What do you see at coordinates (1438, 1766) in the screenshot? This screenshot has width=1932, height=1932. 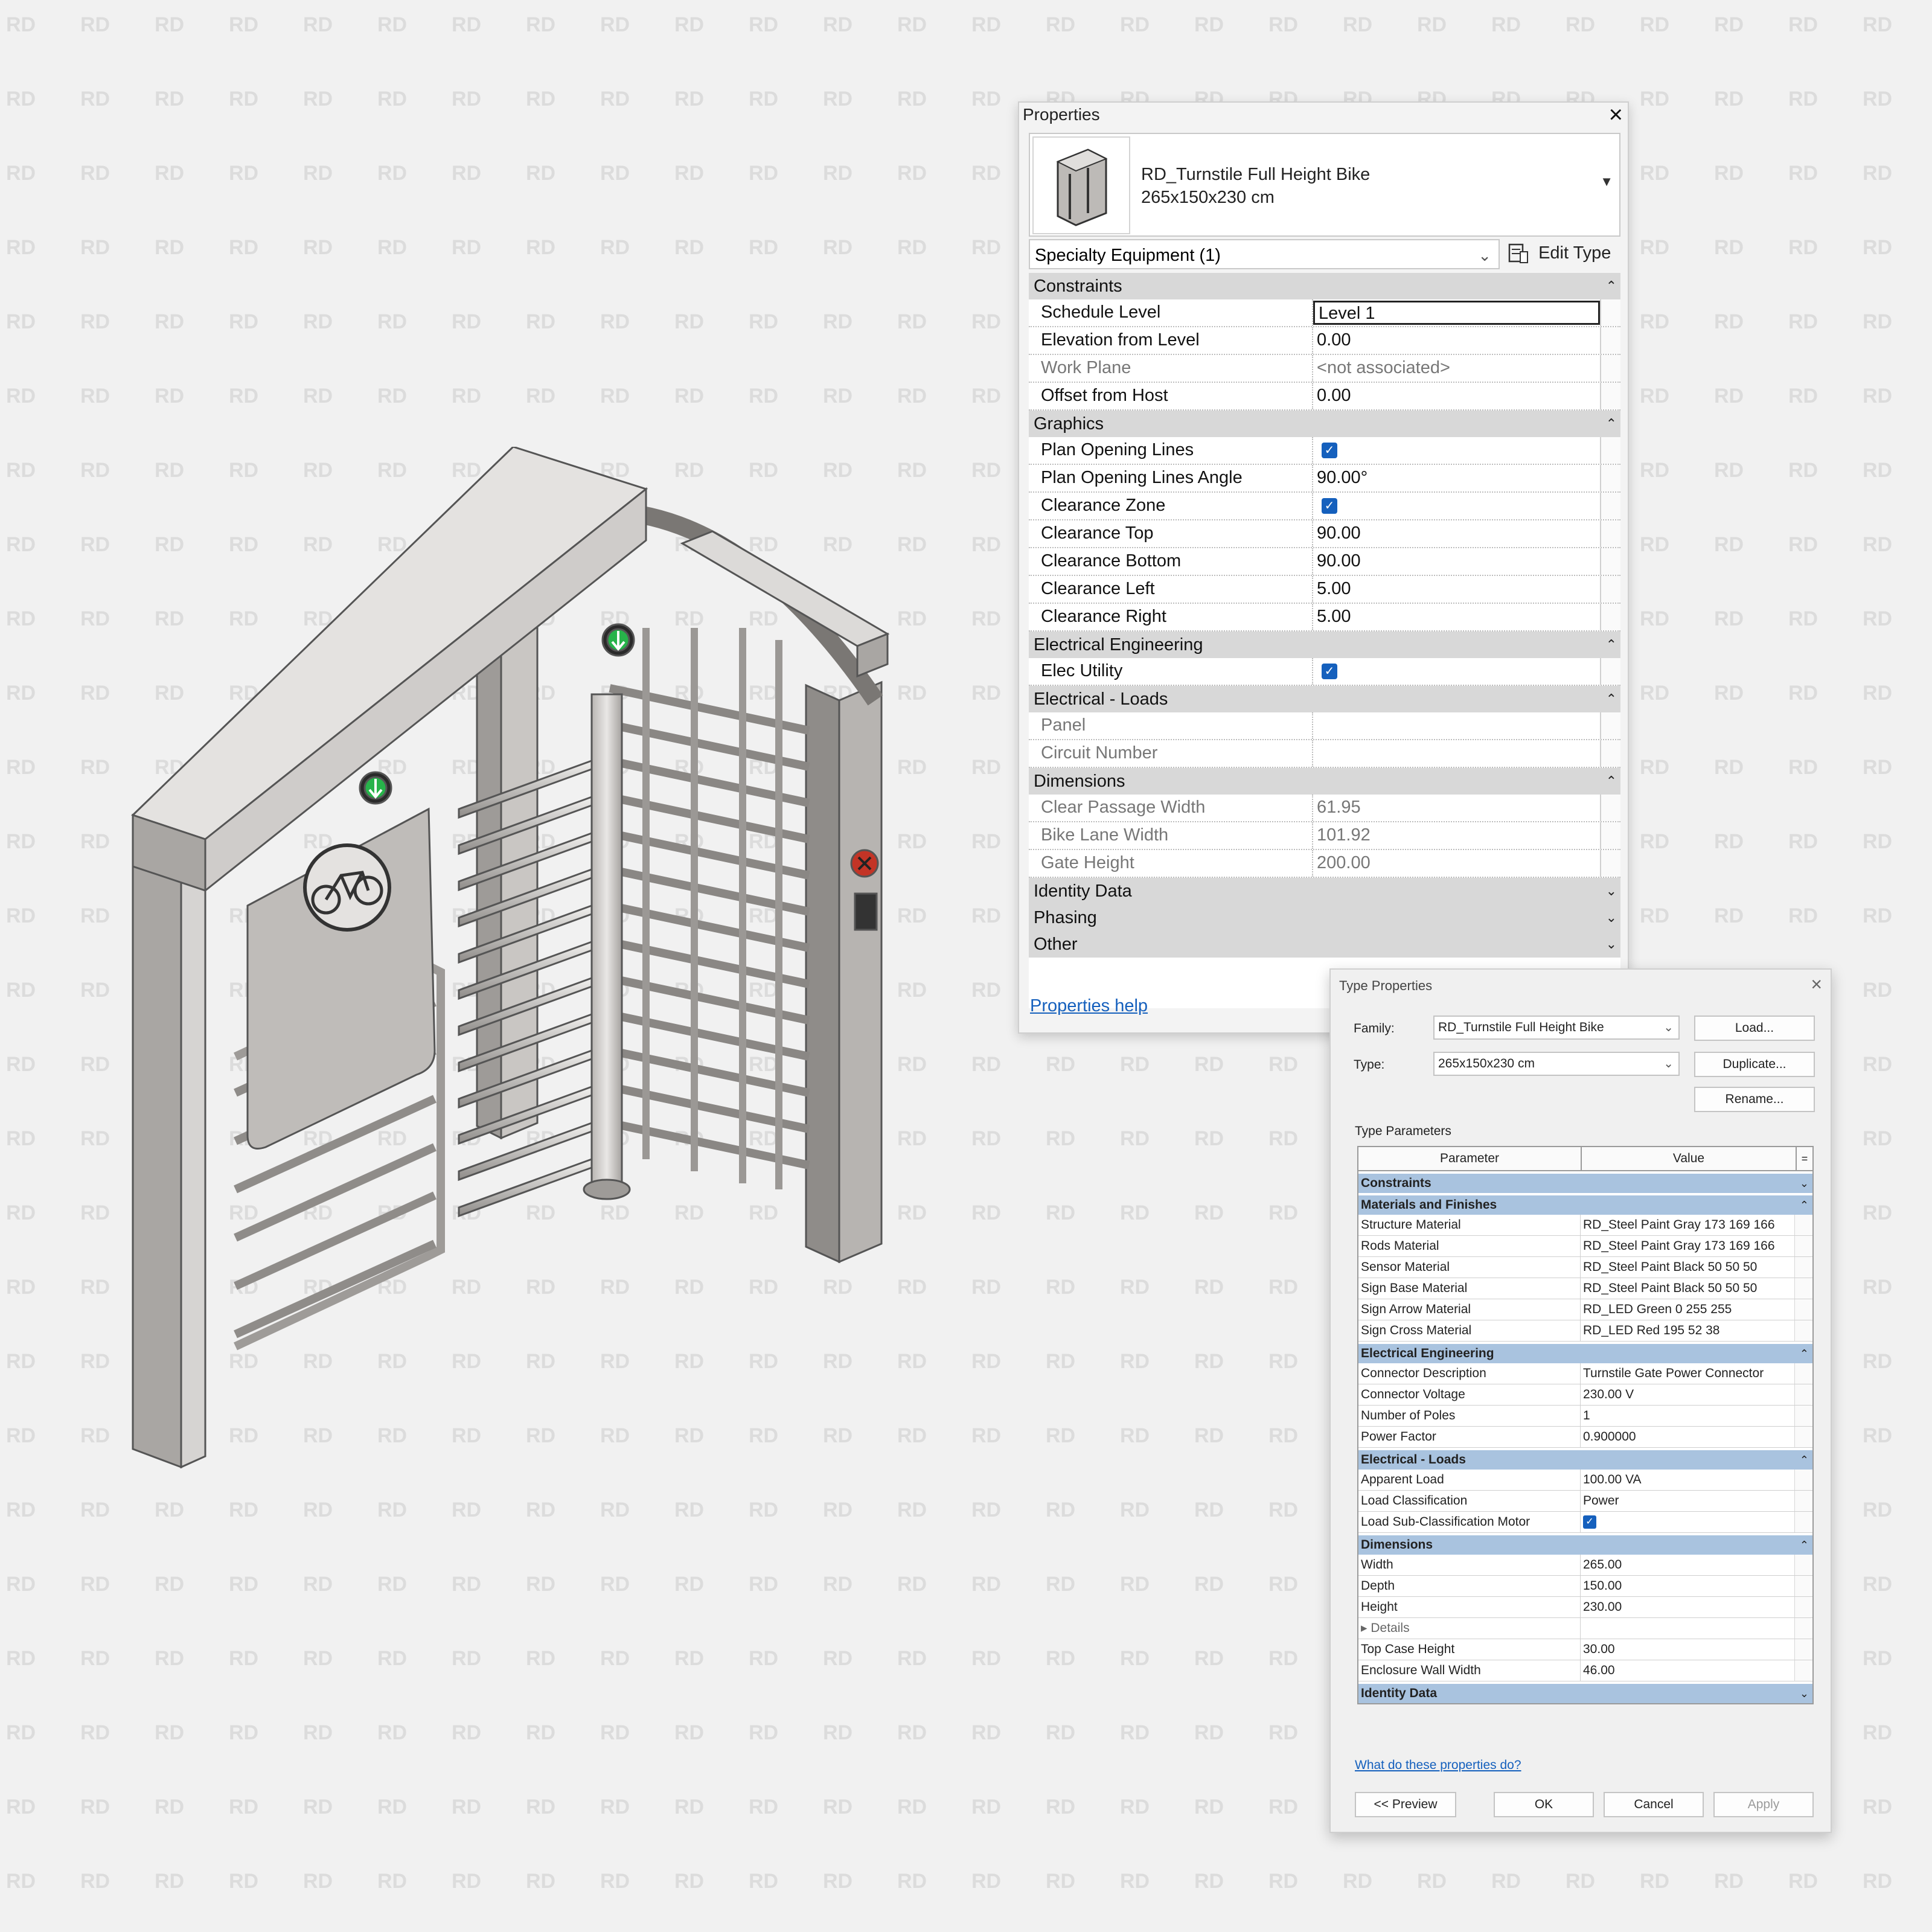 I see `properties-help-link: What do these properties do?` at bounding box center [1438, 1766].